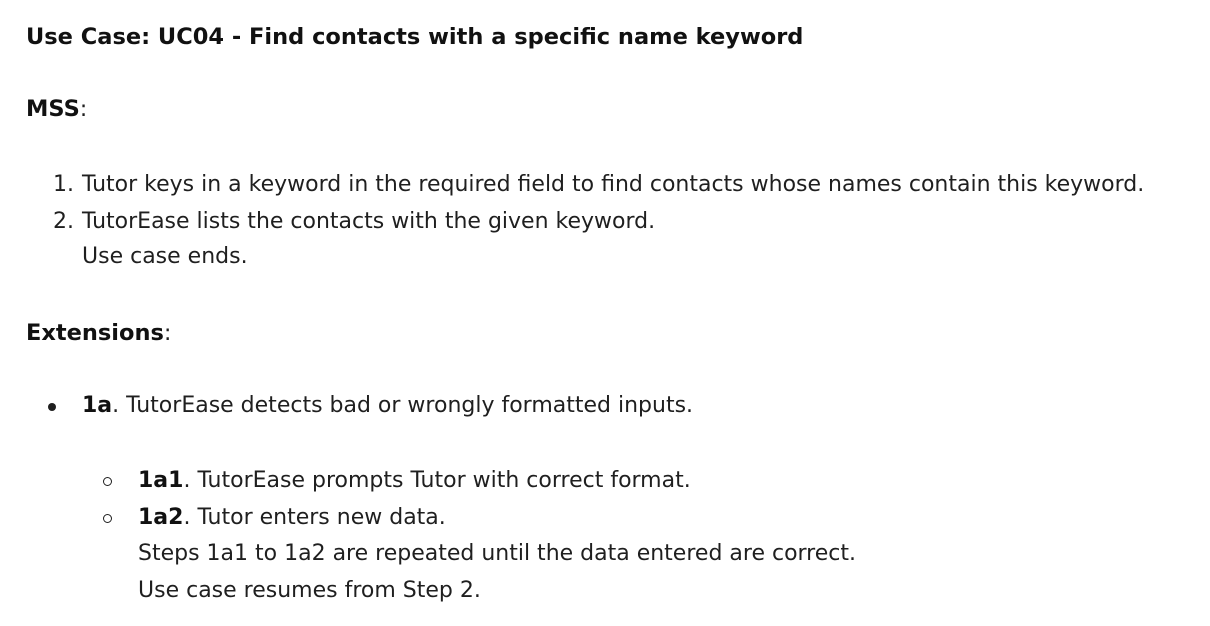 The image size is (1210, 626). I want to click on sub-extension-description: . Tutor enters new data., so click(314, 517).